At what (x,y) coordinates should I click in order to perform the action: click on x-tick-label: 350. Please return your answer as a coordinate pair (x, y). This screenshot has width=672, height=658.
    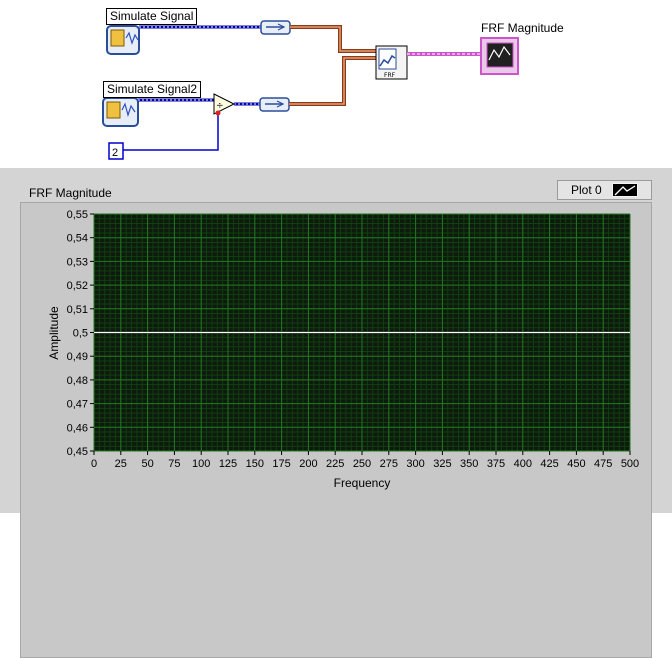
    Looking at the image, I should click on (469, 464).